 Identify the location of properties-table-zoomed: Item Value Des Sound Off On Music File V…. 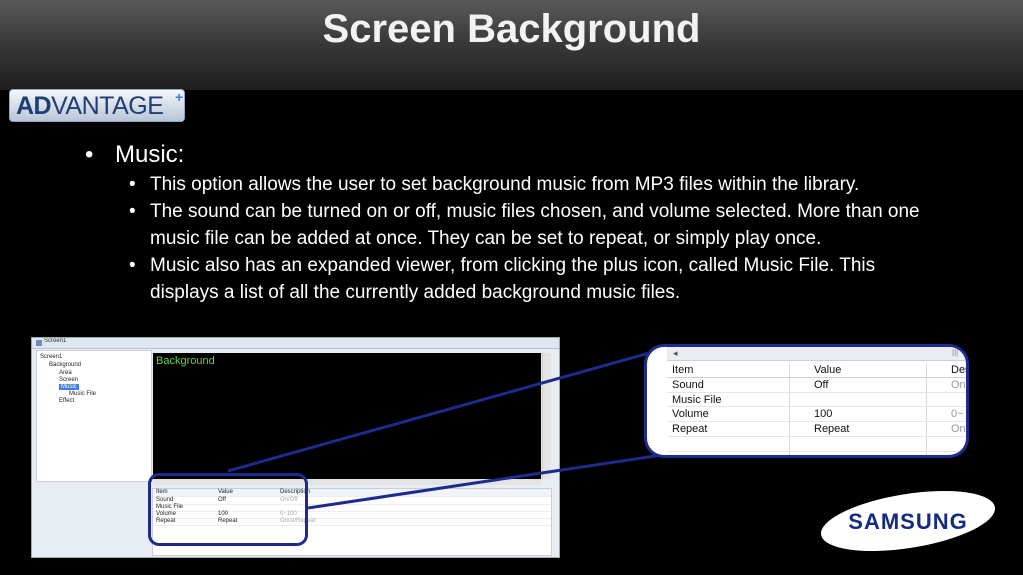
(818, 407).